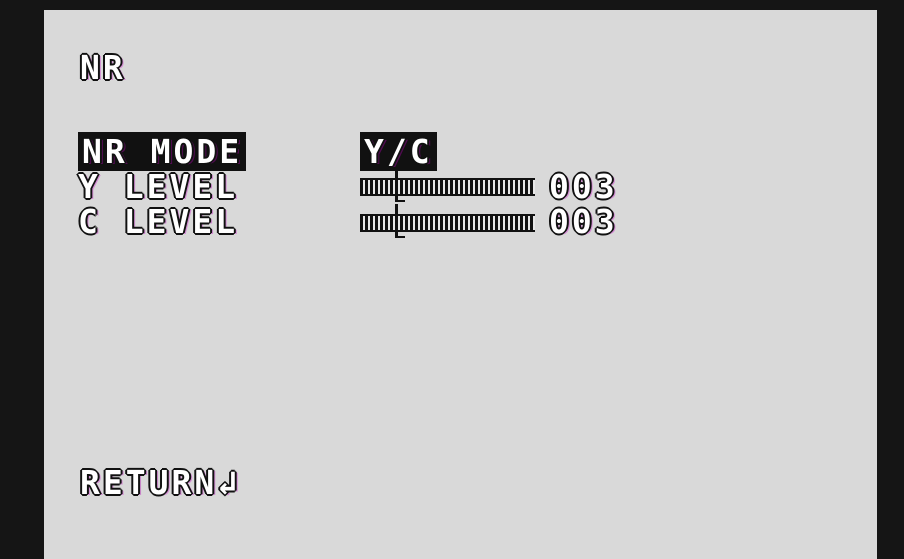 The height and width of the screenshot is (559, 904). I want to click on menu-item-c-level: C LEVEL, so click(158, 222).